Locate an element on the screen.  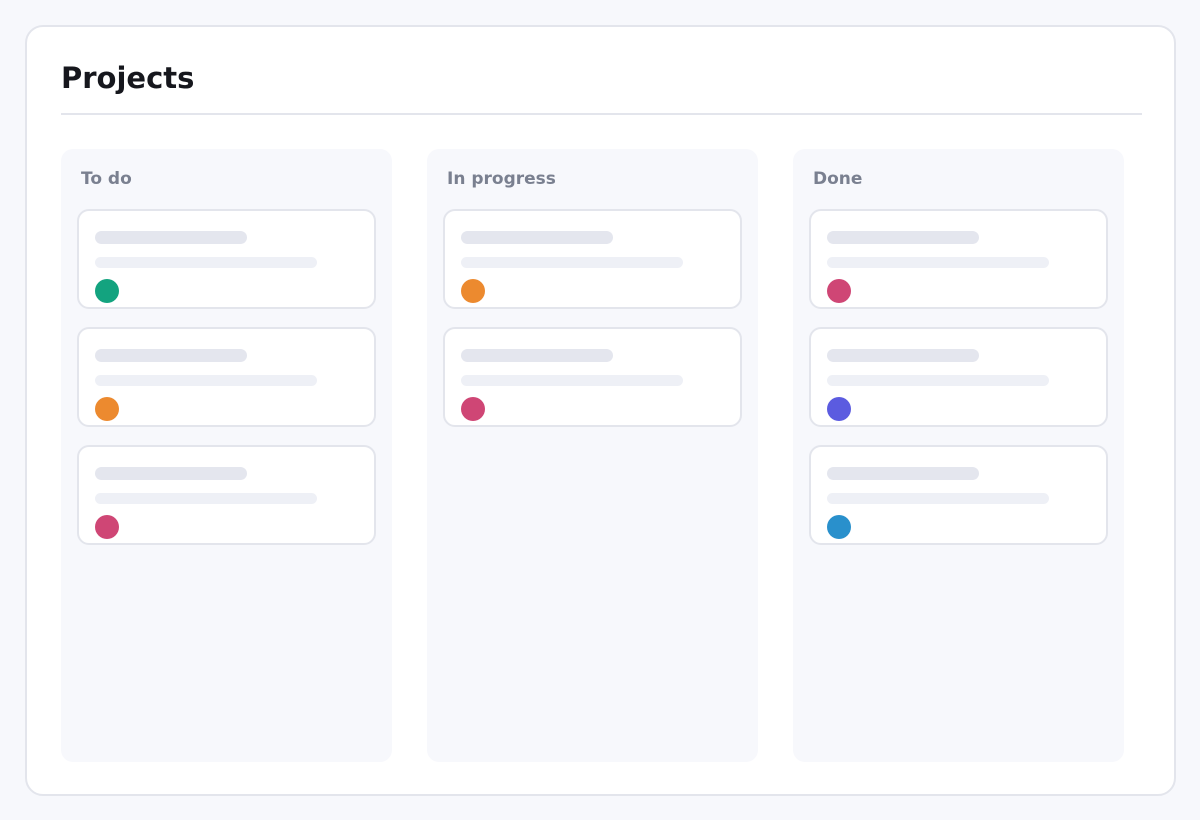
page-title: Projects is located at coordinates (128, 78).